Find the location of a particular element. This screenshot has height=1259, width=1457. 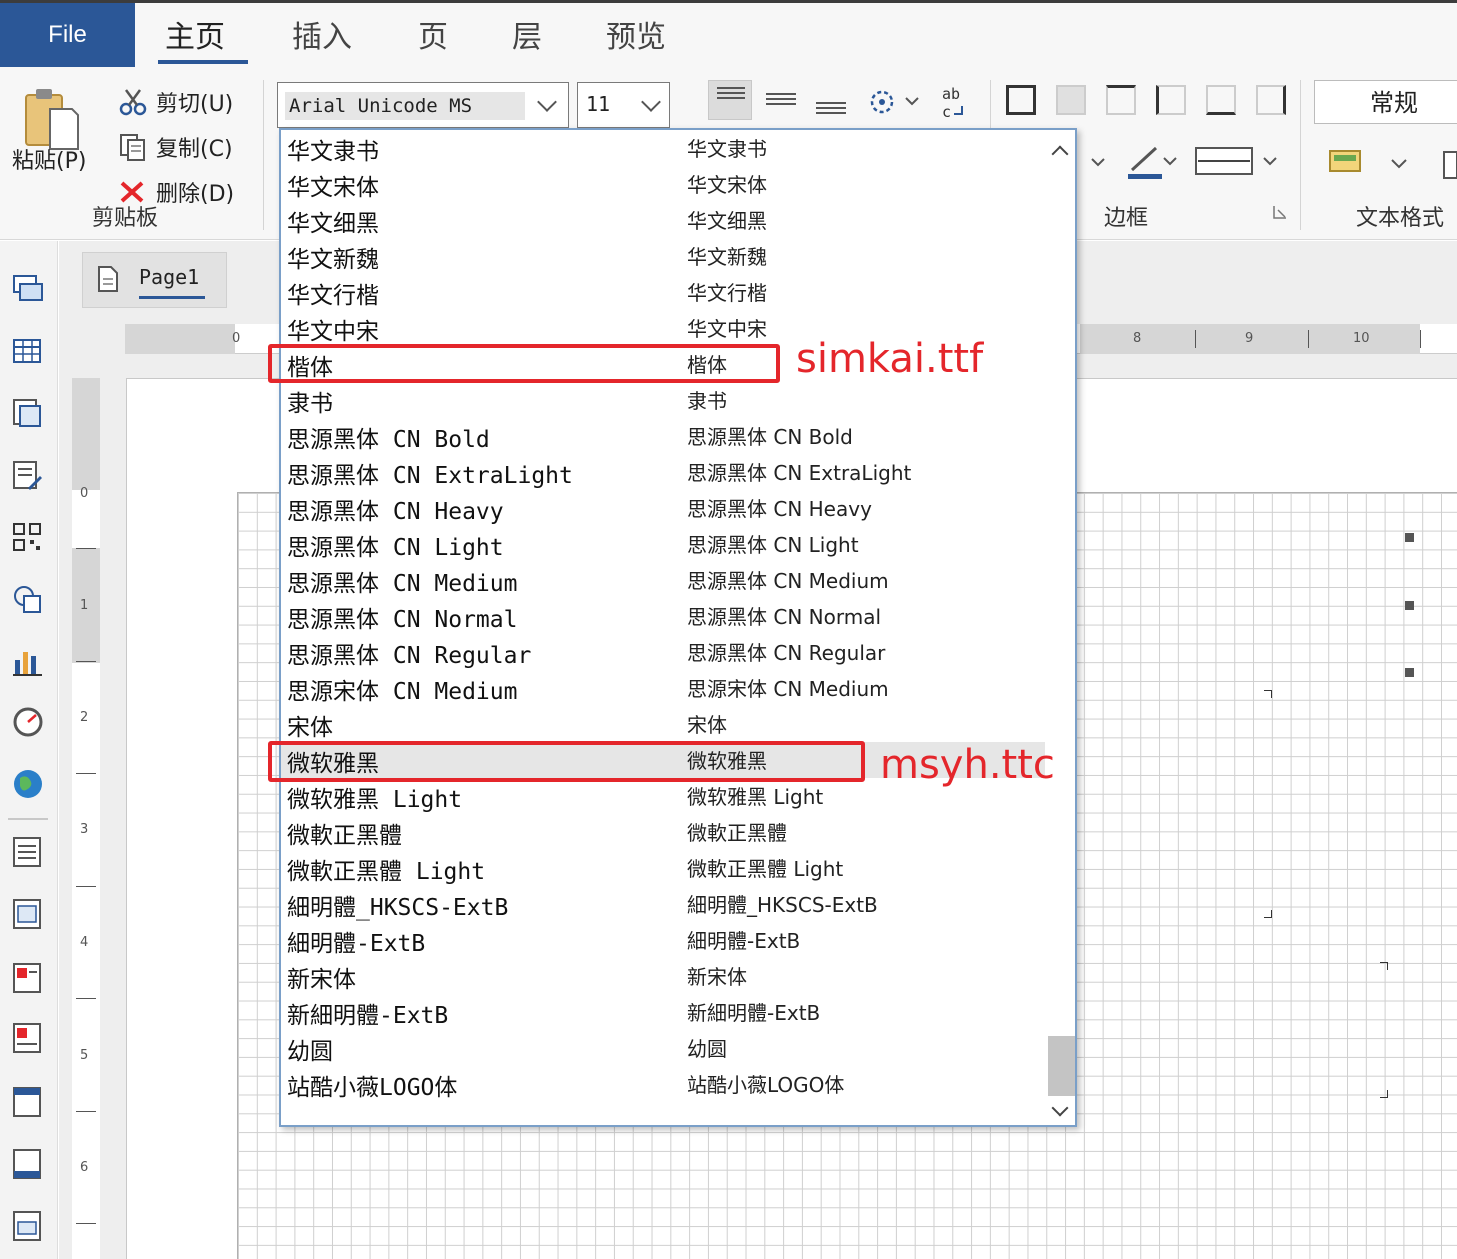

scrollbar-thumb is located at coordinates (1061, 1066).